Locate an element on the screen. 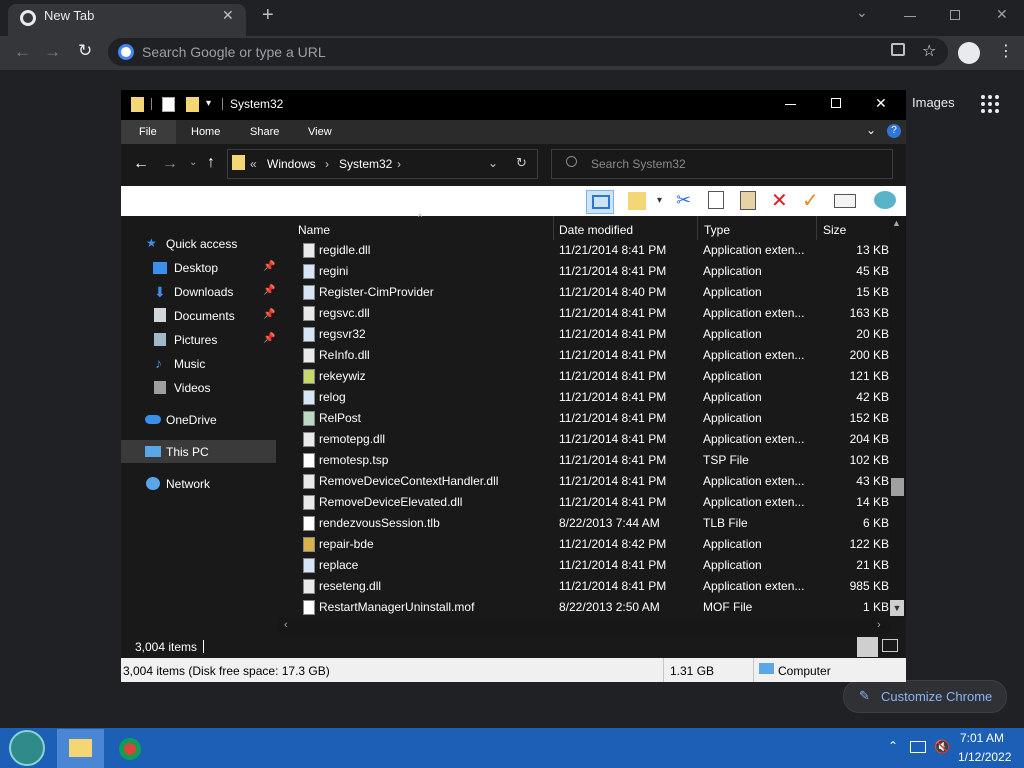  clock-date: 1/12/2022 is located at coordinates (984, 757).